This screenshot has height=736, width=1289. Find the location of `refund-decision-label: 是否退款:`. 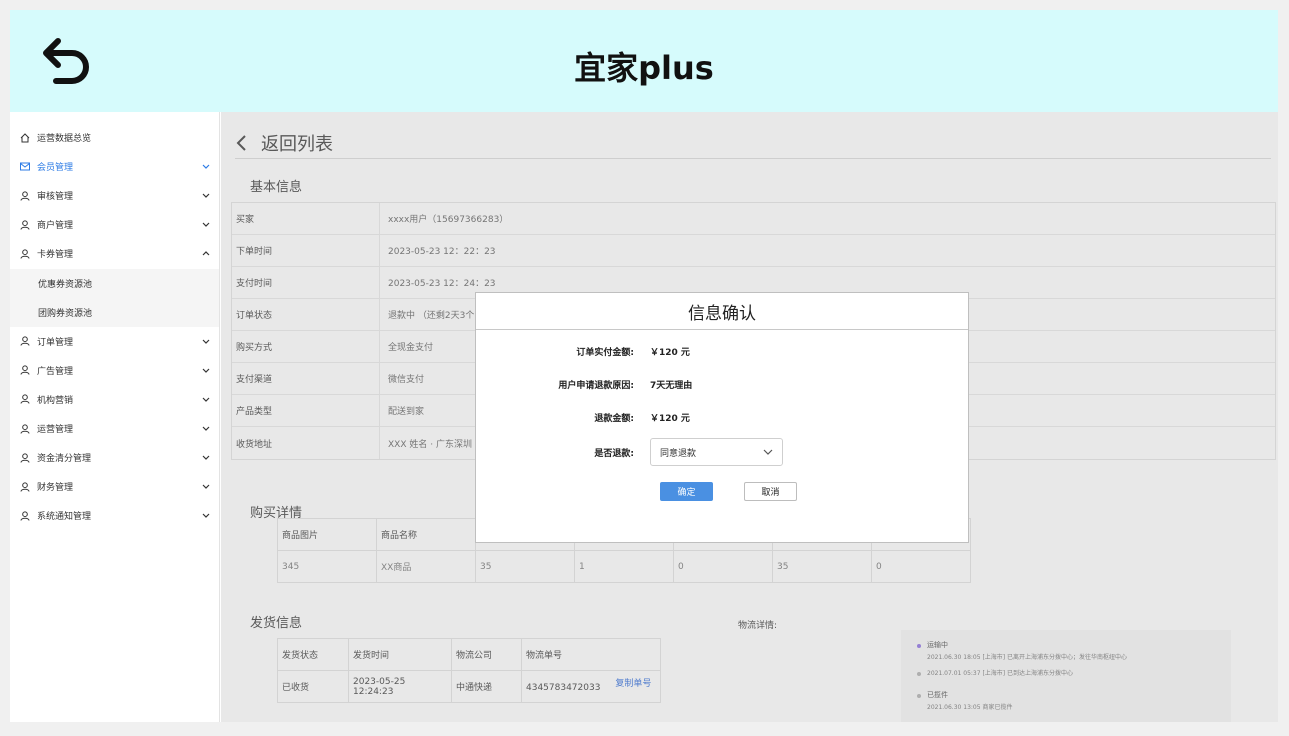

refund-decision-label: 是否退款: is located at coordinates (614, 453).